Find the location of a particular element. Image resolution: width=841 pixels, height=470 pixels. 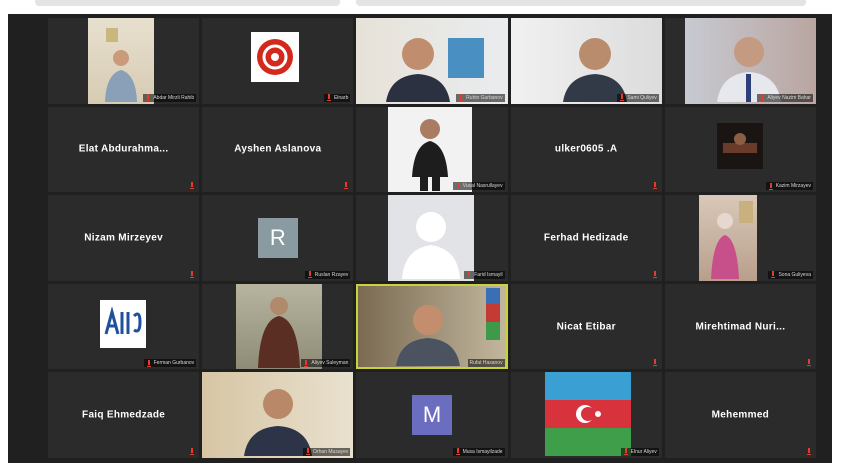

participant-label: Ruhin Gurbanov is located at coordinates (480, 97).